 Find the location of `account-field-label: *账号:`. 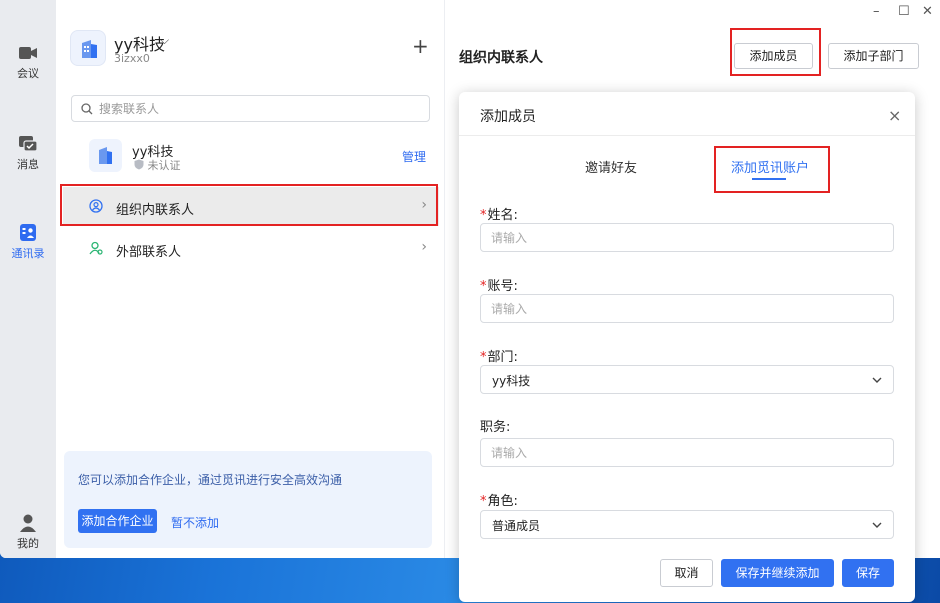

account-field-label: *账号: is located at coordinates (499, 284).